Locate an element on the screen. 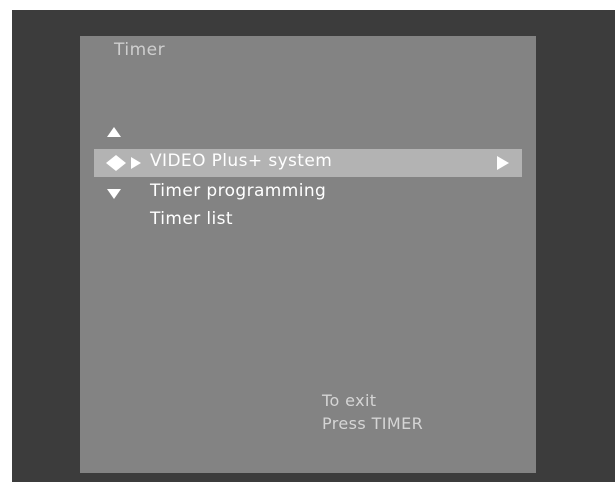 This screenshot has height=486, width=615. up-arrow-icon is located at coordinates (114, 132).